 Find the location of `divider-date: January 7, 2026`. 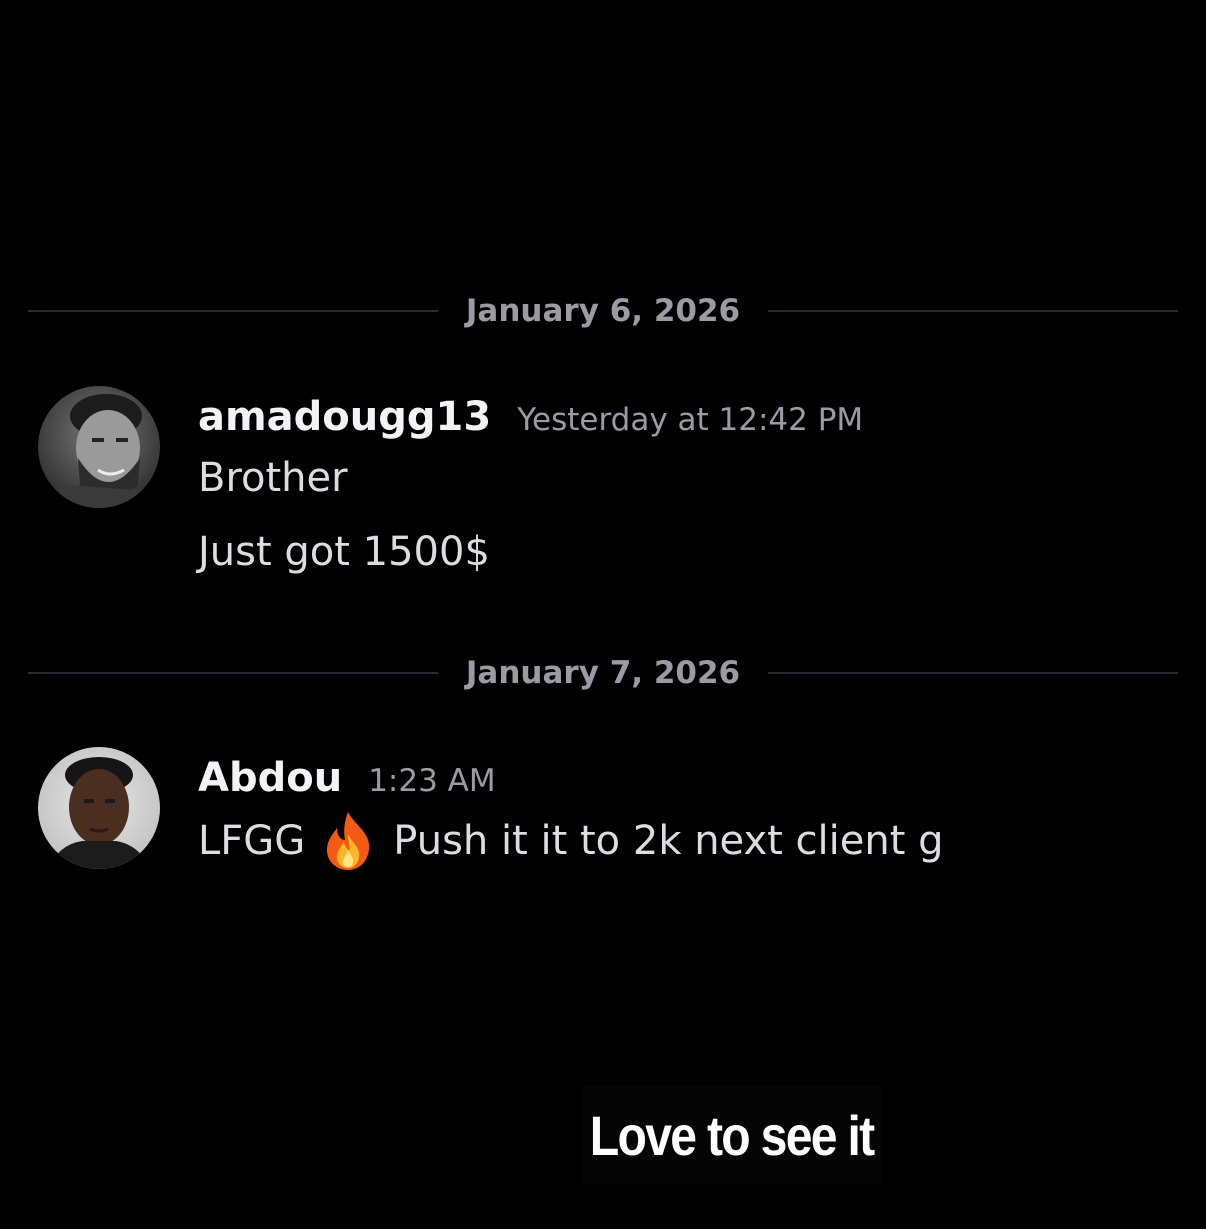

divider-date: January 7, 2026 is located at coordinates (603, 673).